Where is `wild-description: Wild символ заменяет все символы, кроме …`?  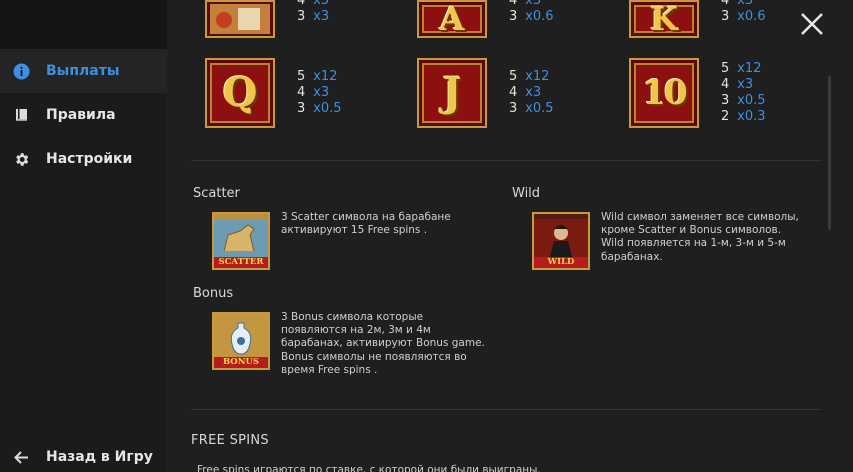 wild-description: Wild символ заменяет все символы, кроме … is located at coordinates (700, 237).